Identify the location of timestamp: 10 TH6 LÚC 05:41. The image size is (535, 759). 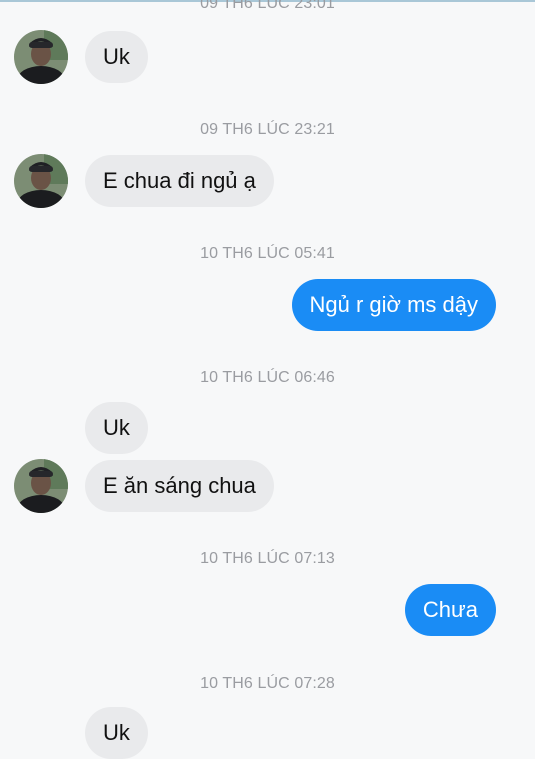
(267, 253).